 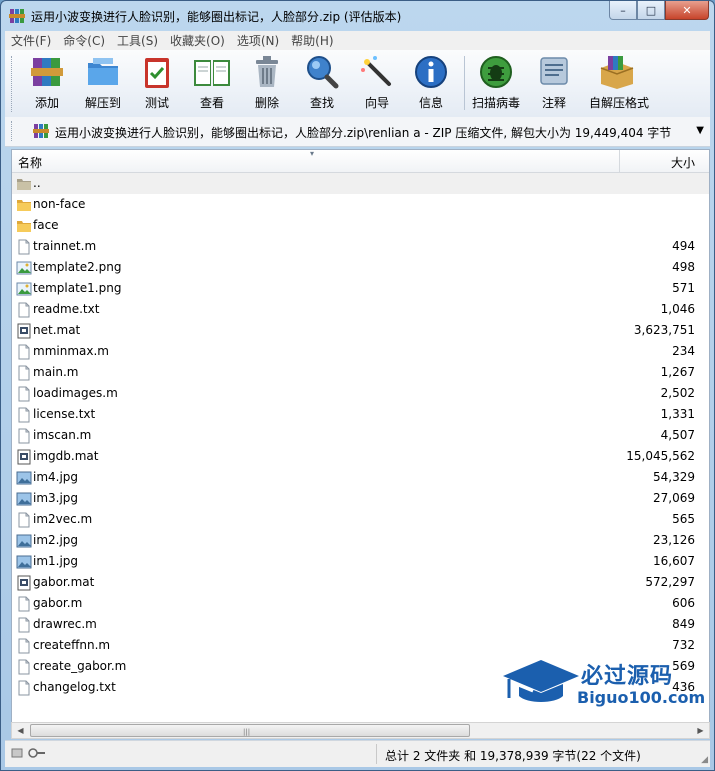 I want to click on file-row: license.txt 1,331, so click(x=360, y=414).